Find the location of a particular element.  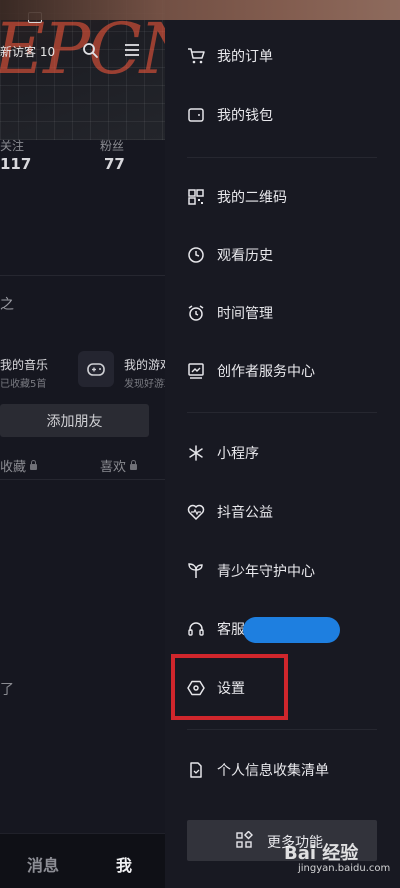

tab-likes: 喜欢 is located at coordinates (119, 465).